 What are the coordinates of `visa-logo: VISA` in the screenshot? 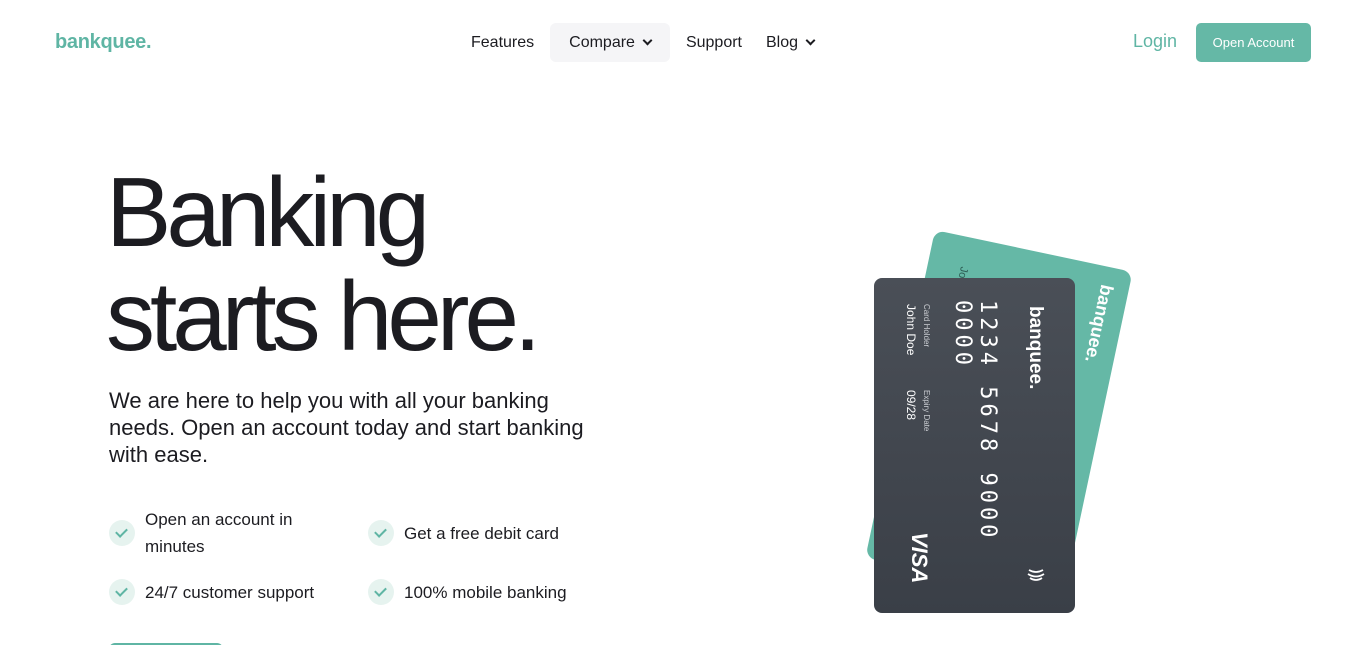 It's located at (919, 558).